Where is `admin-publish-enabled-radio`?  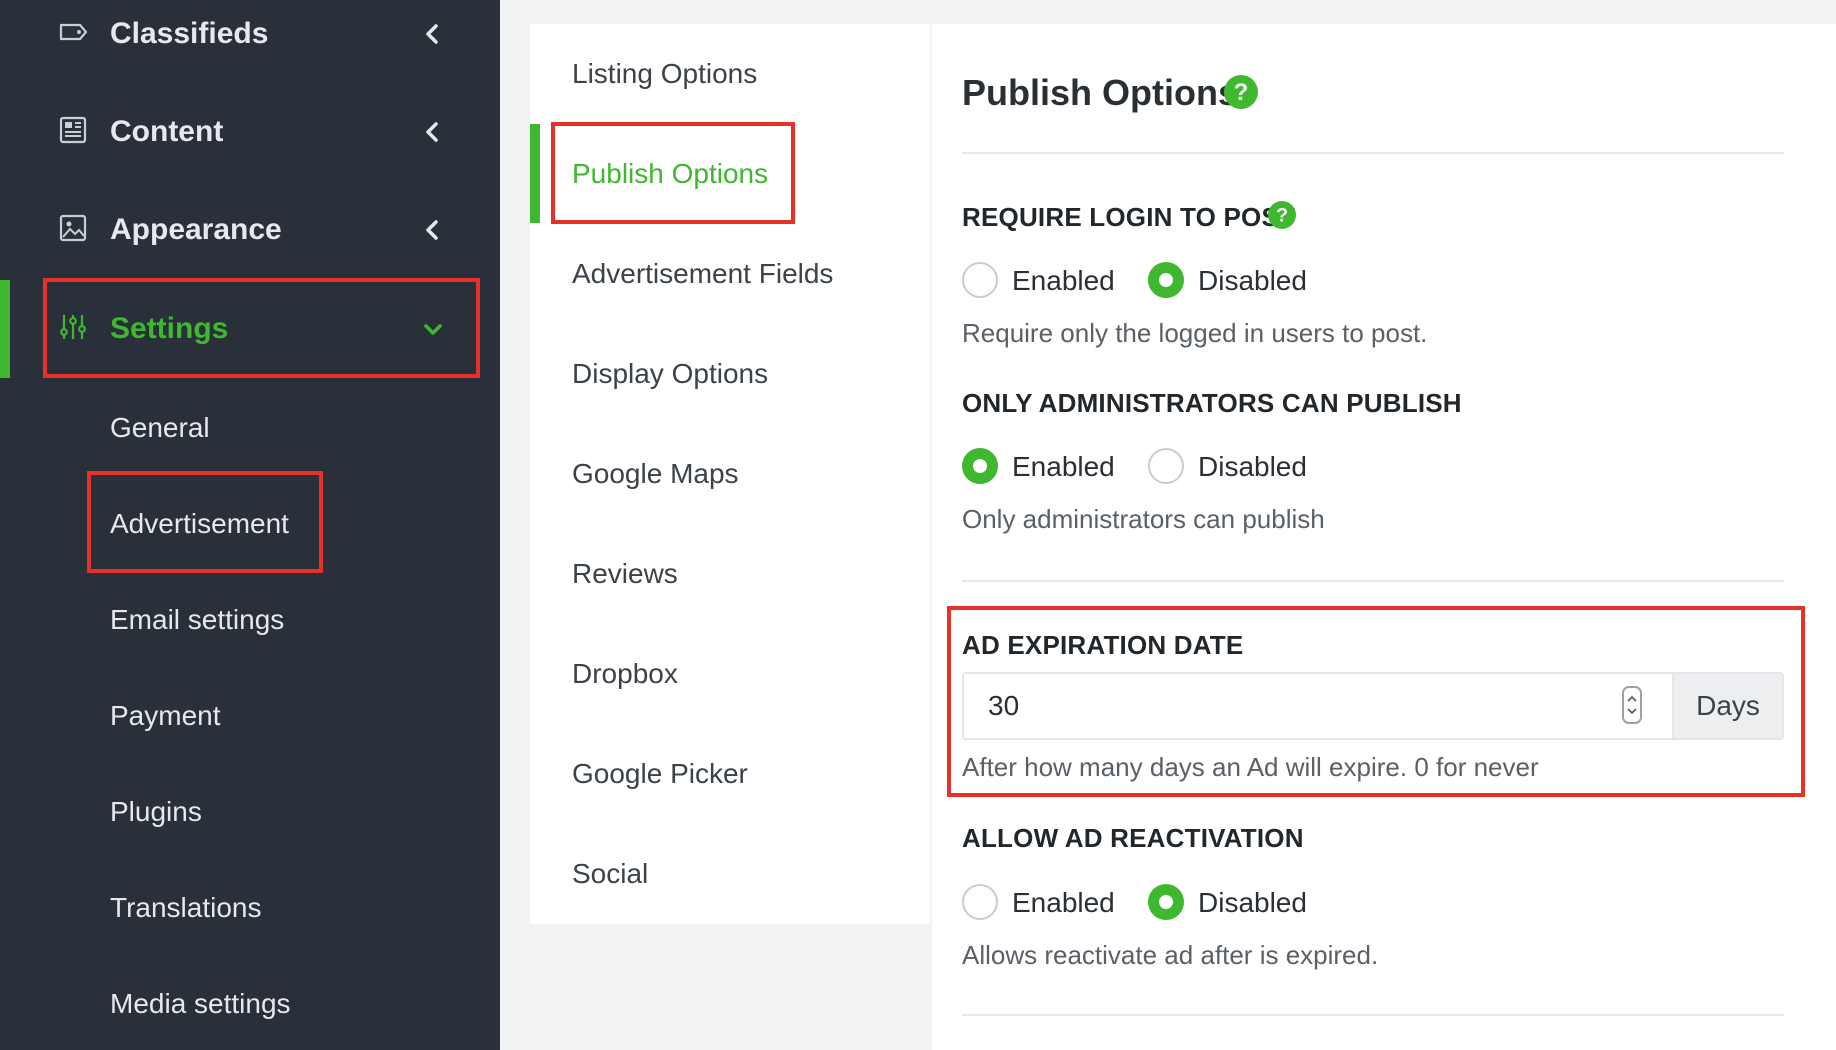
admin-publish-enabled-radio is located at coordinates (980, 466).